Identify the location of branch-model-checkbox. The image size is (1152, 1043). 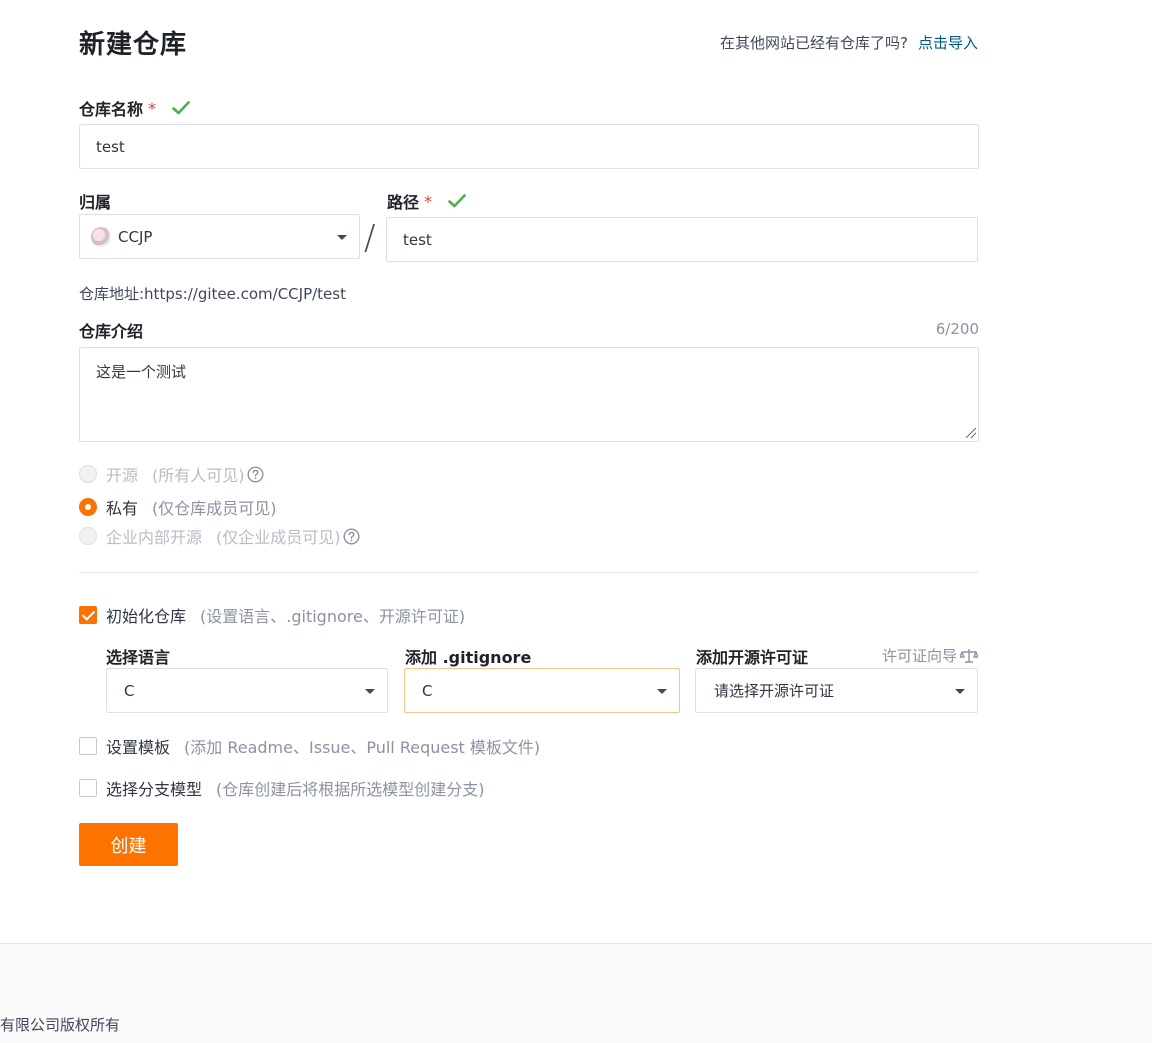
(88, 788).